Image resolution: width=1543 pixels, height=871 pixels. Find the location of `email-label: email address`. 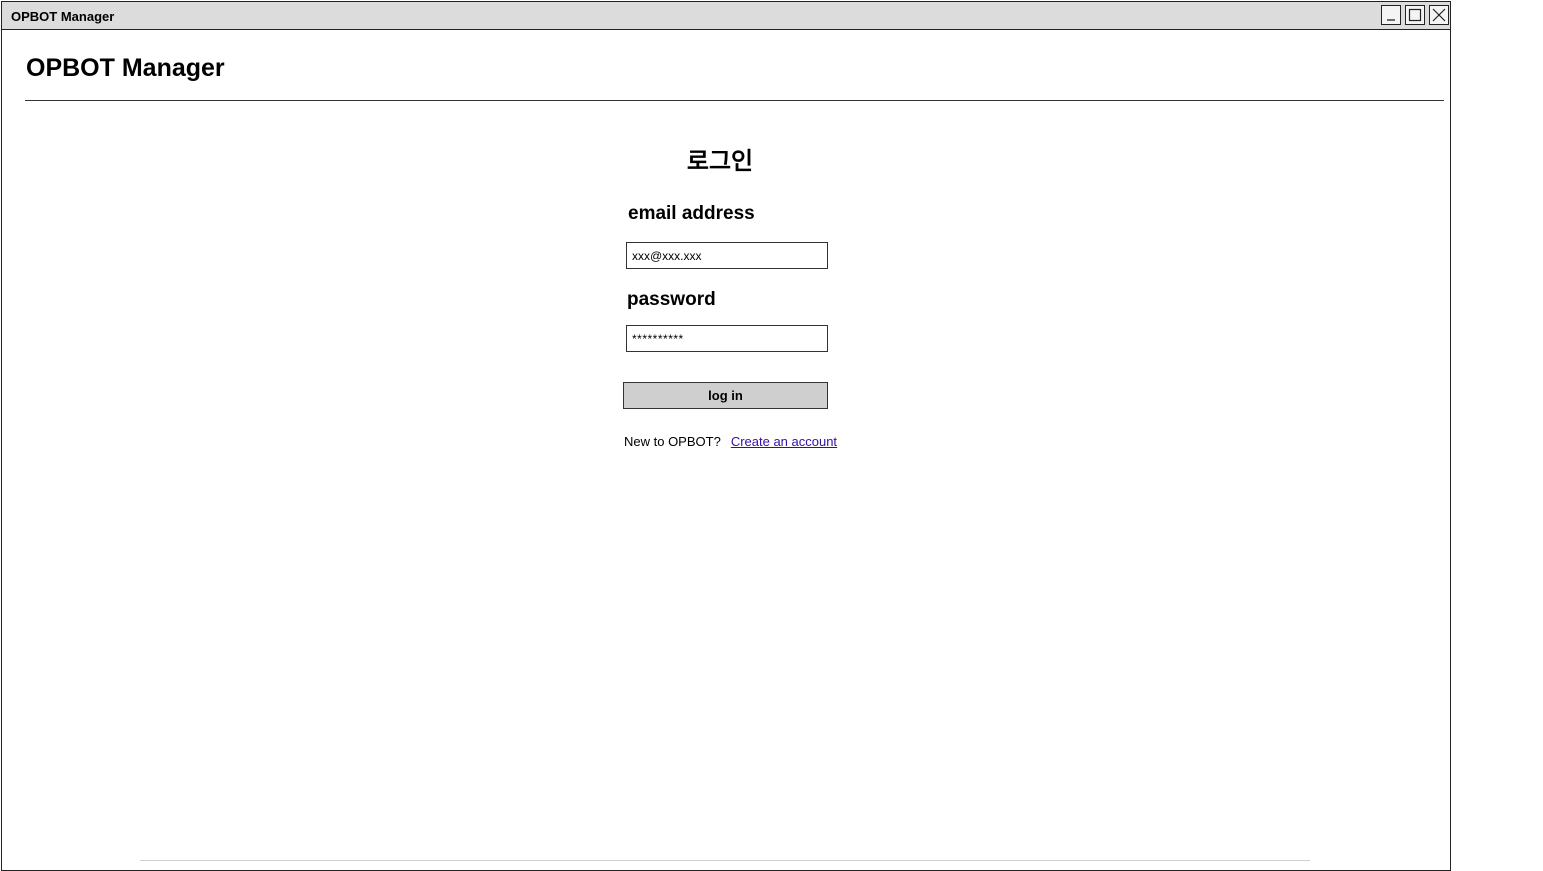

email-label: email address is located at coordinates (691, 213).